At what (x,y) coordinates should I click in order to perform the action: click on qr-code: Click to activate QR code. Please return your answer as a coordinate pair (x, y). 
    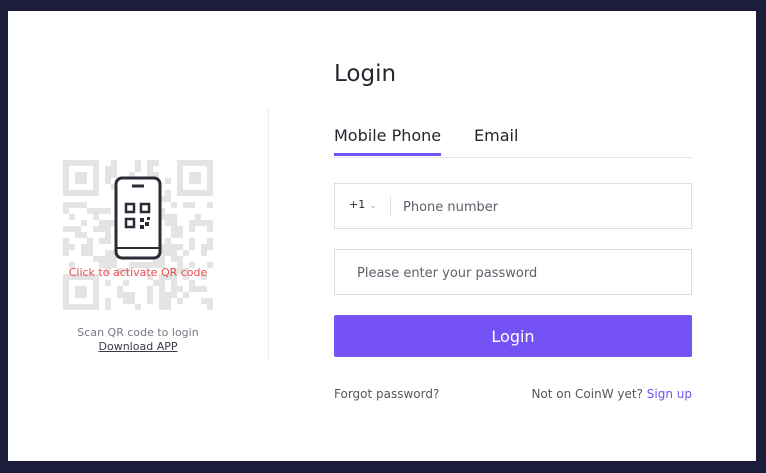
    Looking at the image, I should click on (138, 235).